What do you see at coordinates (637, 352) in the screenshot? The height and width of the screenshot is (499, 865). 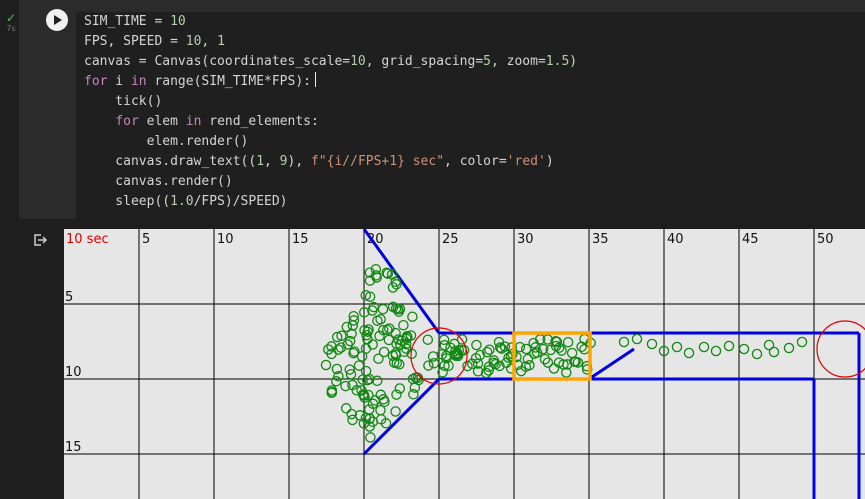 I see `overlays` at bounding box center [637, 352].